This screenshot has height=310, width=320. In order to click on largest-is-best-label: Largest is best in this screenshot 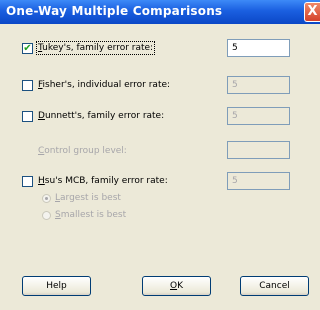, I will do `click(88, 198)`.